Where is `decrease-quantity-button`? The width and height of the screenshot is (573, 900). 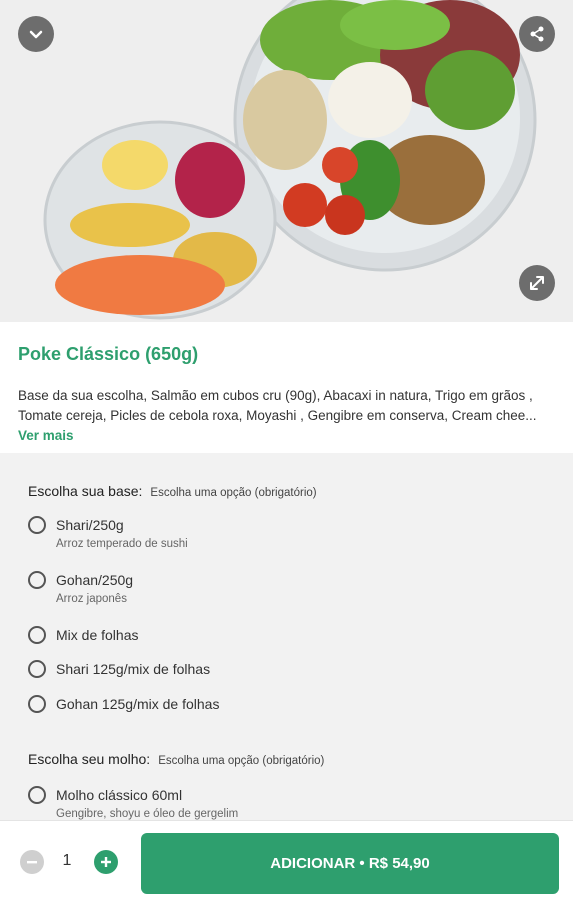
decrease-quantity-button is located at coordinates (32, 862).